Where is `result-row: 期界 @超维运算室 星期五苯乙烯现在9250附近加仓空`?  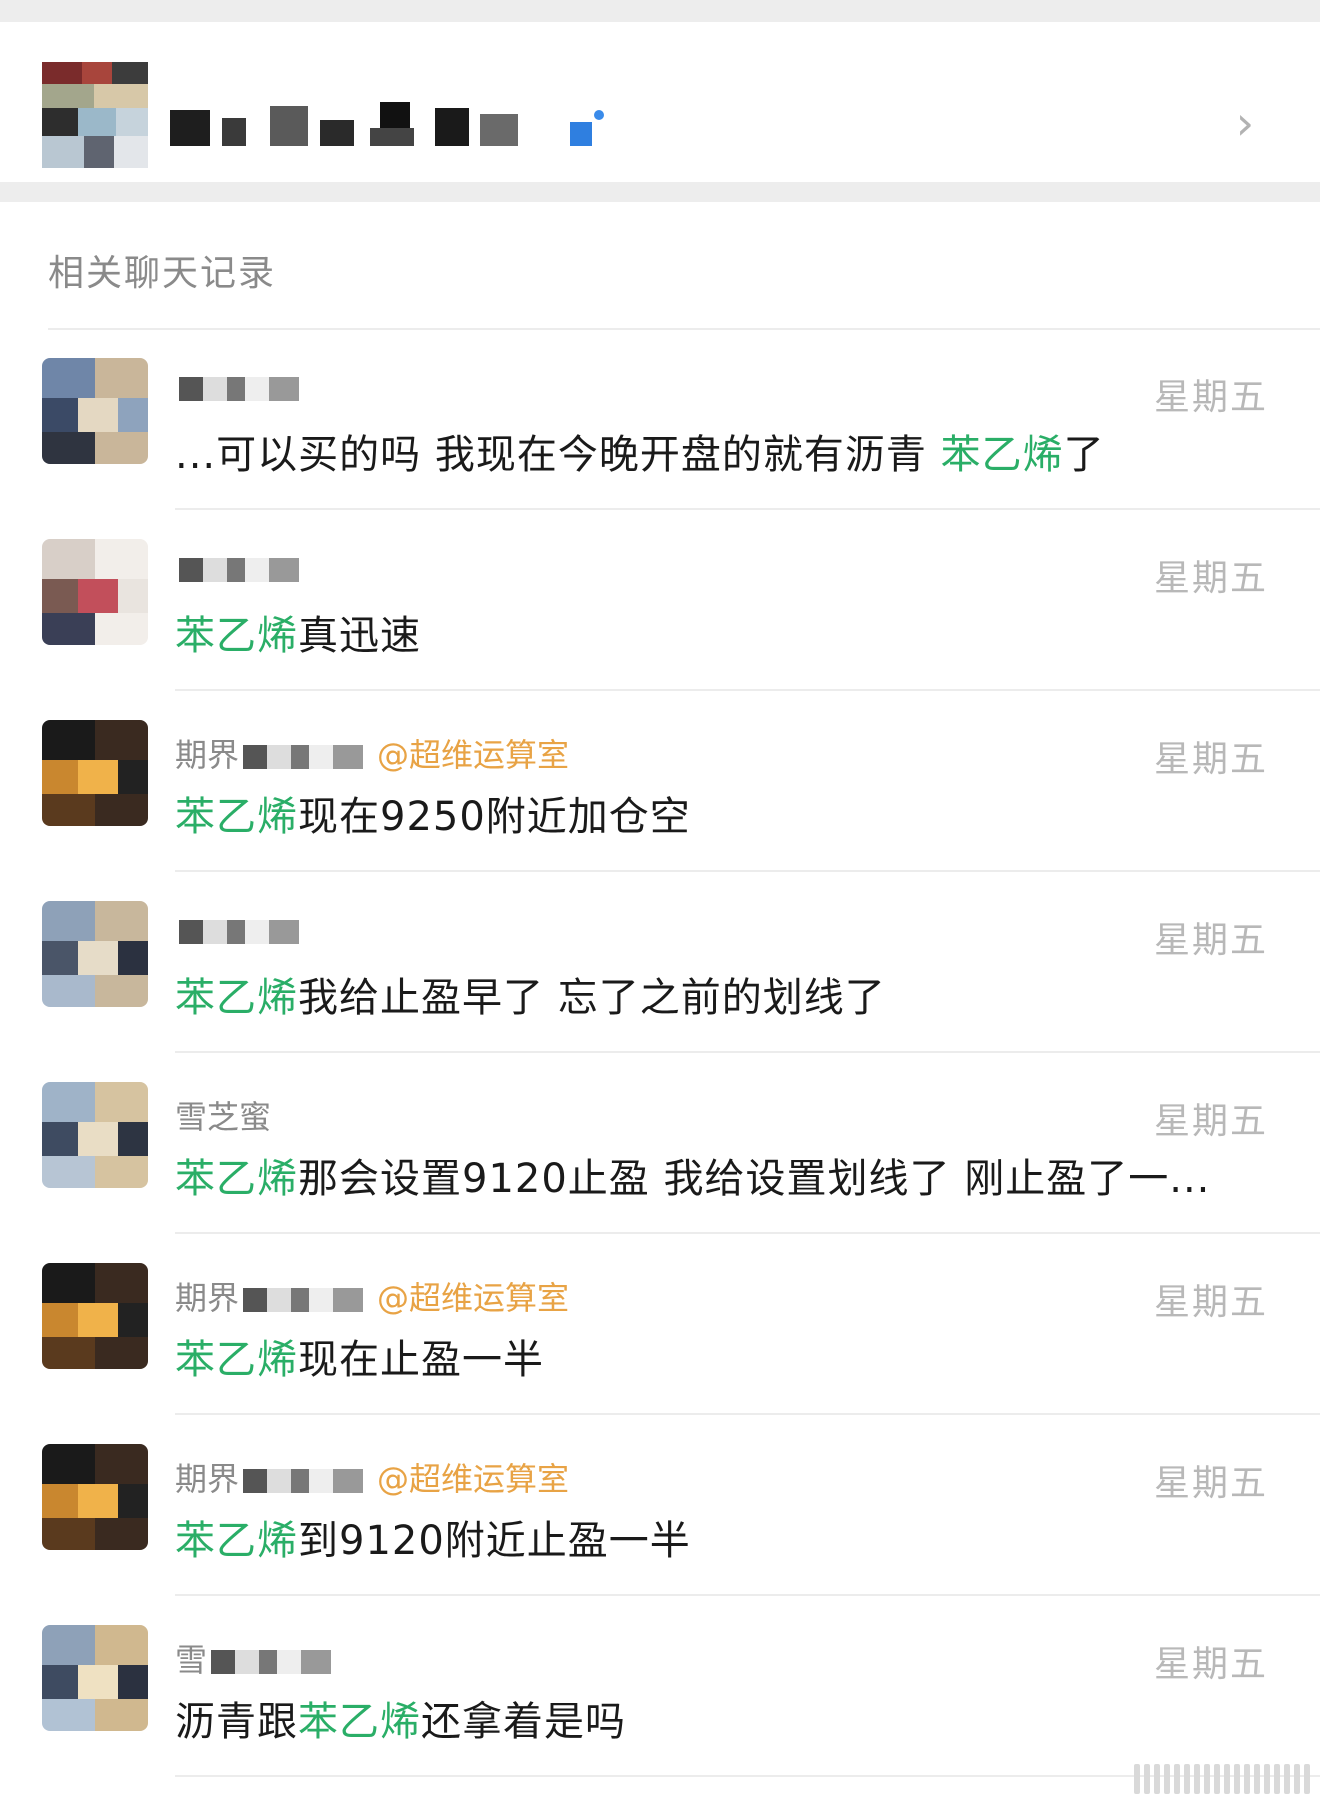
result-row: 期界 @超维运算室 星期五苯乙烯现在9250附近加仓空 is located at coordinates (660, 782).